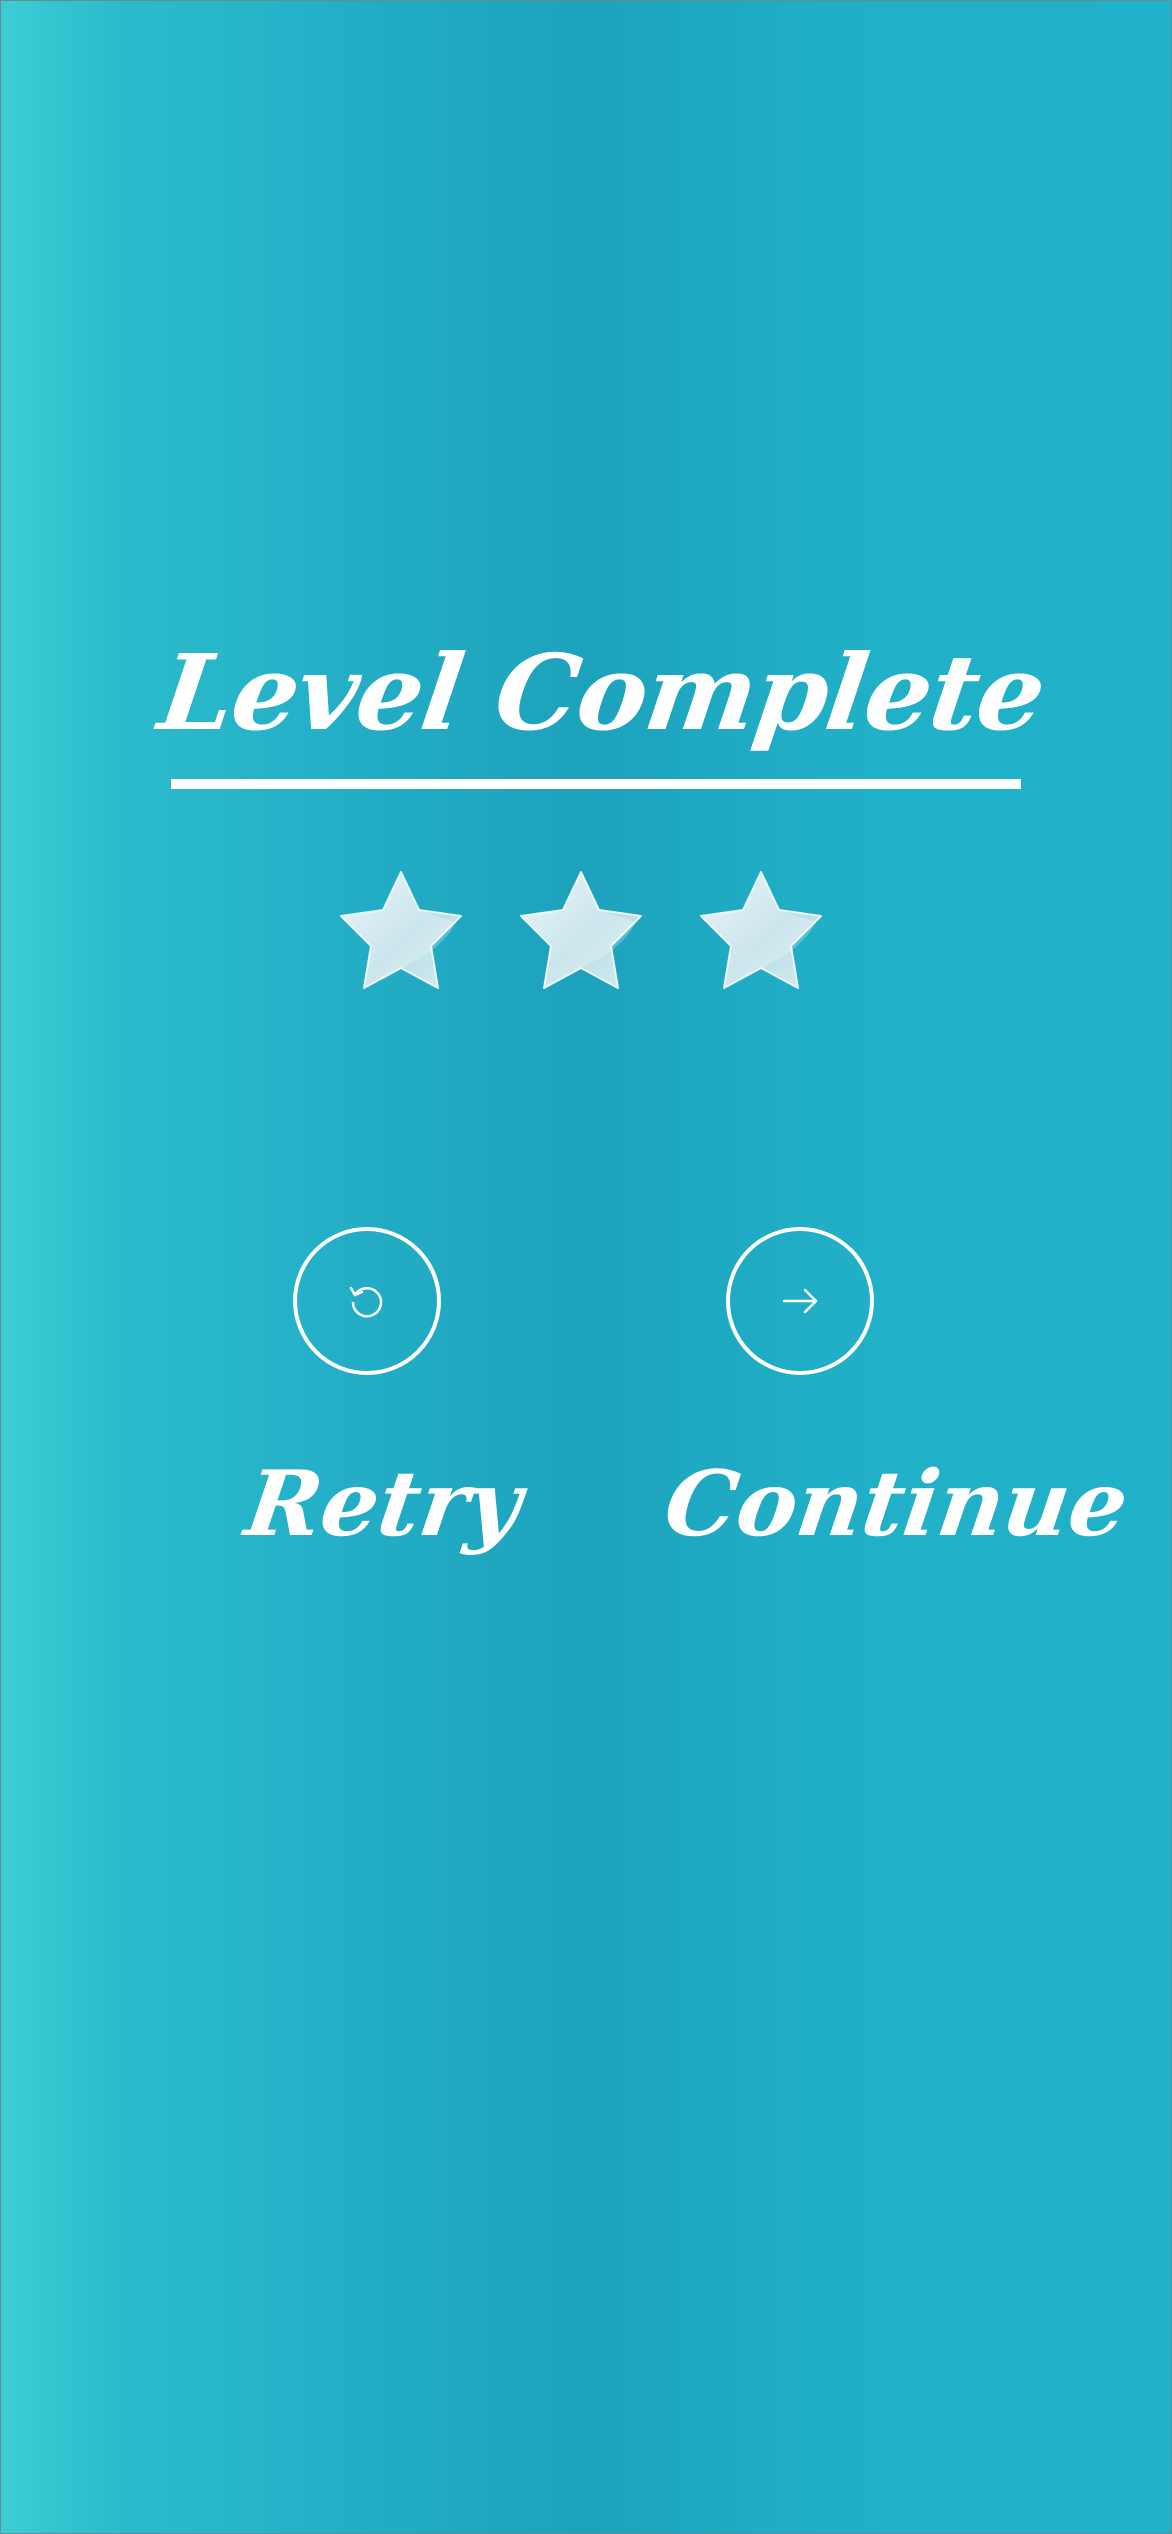 The width and height of the screenshot is (1172, 2534). Describe the element at coordinates (602, 692) in the screenshot. I see `level-complete-title: Level Complete` at that location.